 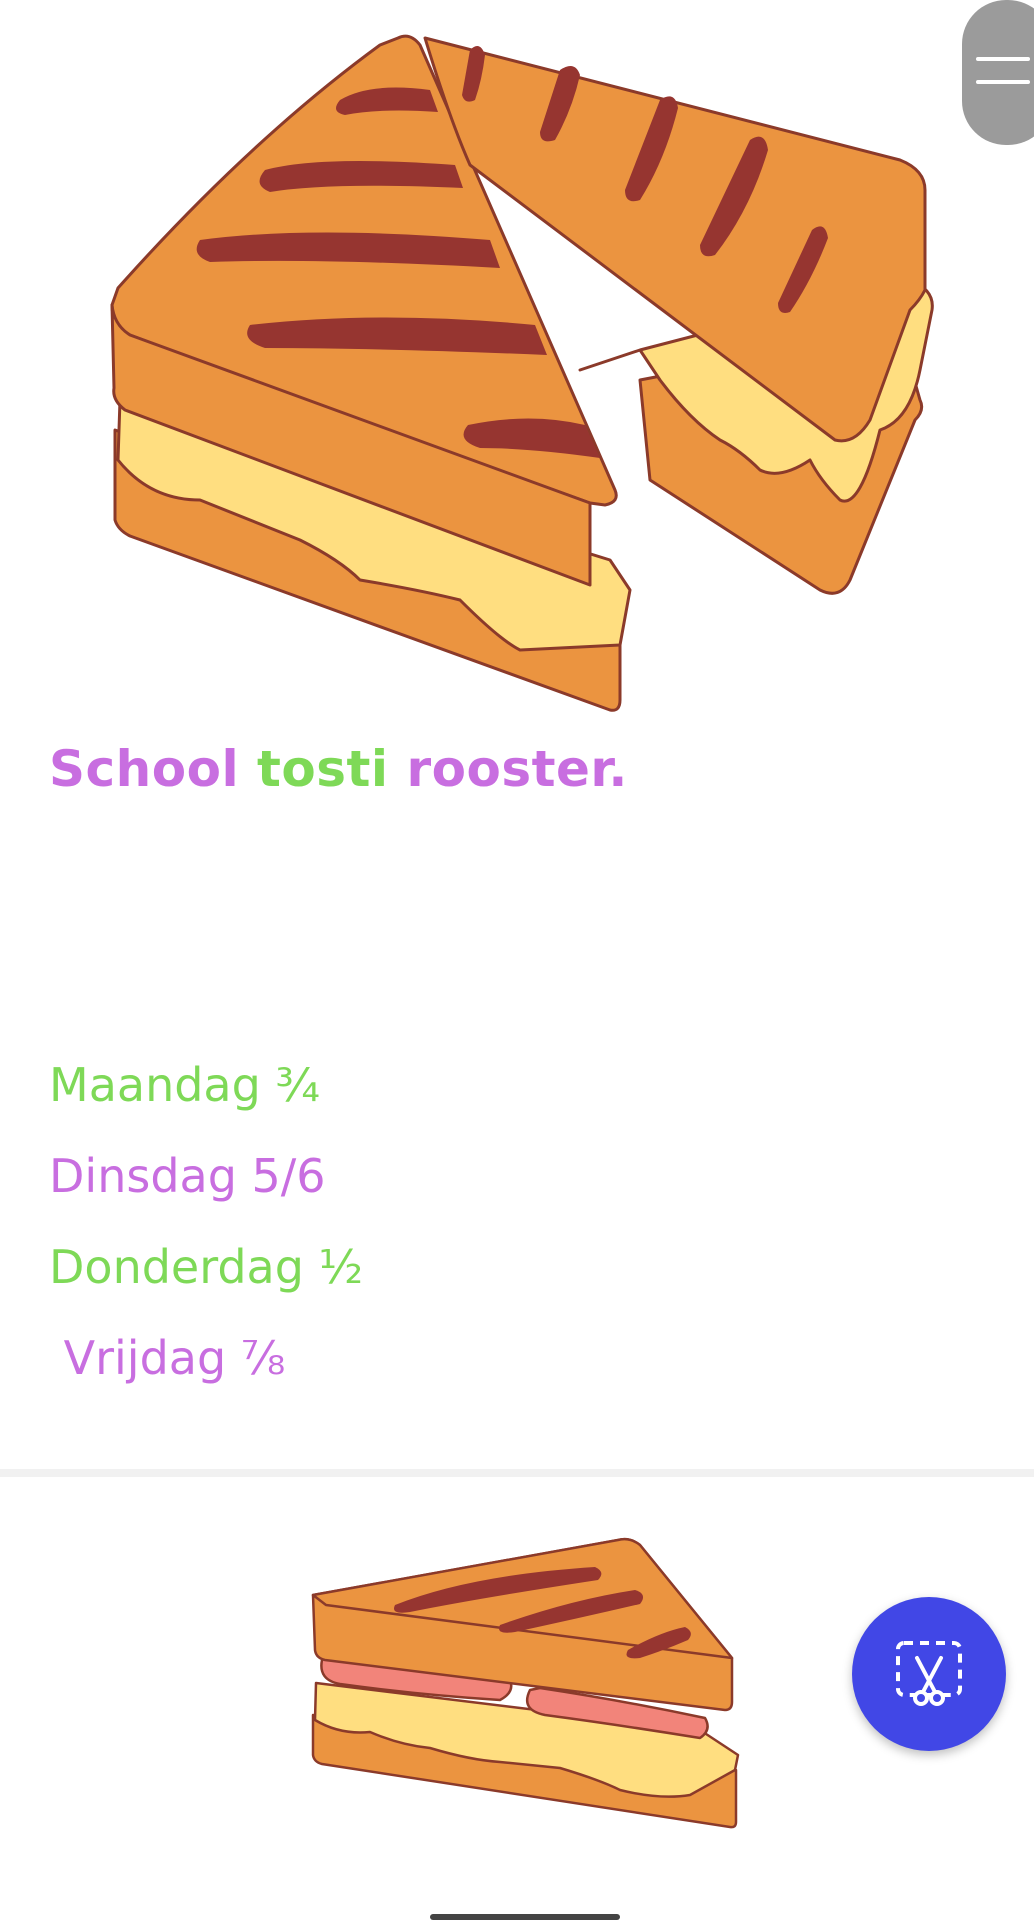 What do you see at coordinates (153, 769) in the screenshot?
I see `title-word-school: School` at bounding box center [153, 769].